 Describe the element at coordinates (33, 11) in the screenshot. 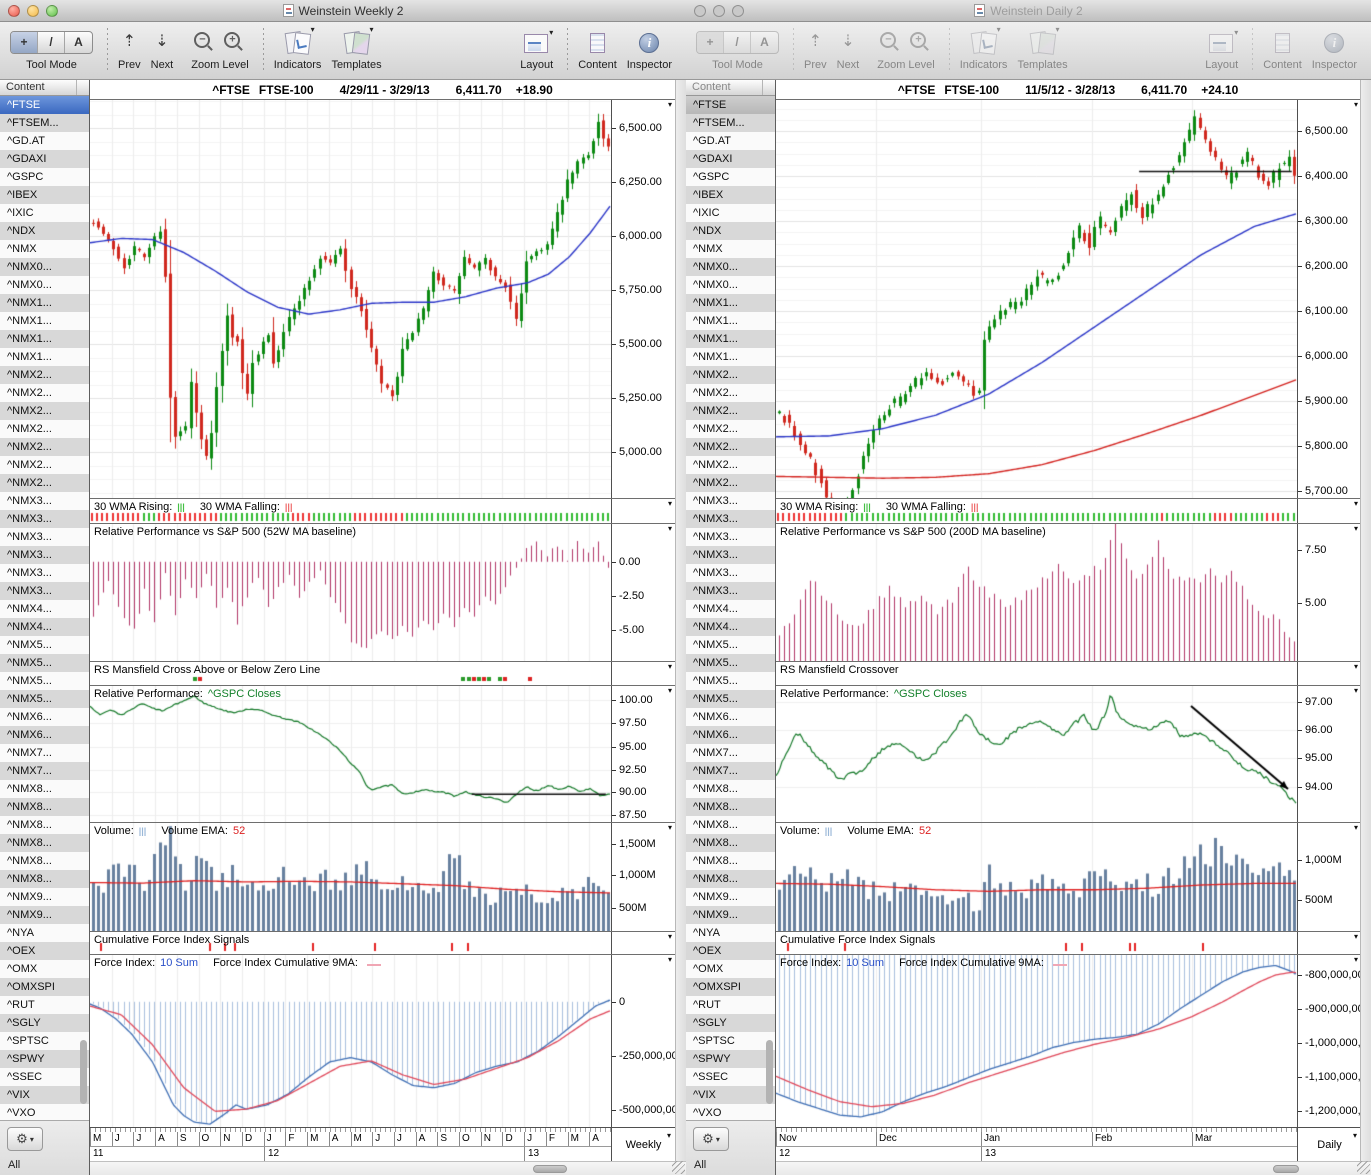

I see `minimize-window-button` at that location.